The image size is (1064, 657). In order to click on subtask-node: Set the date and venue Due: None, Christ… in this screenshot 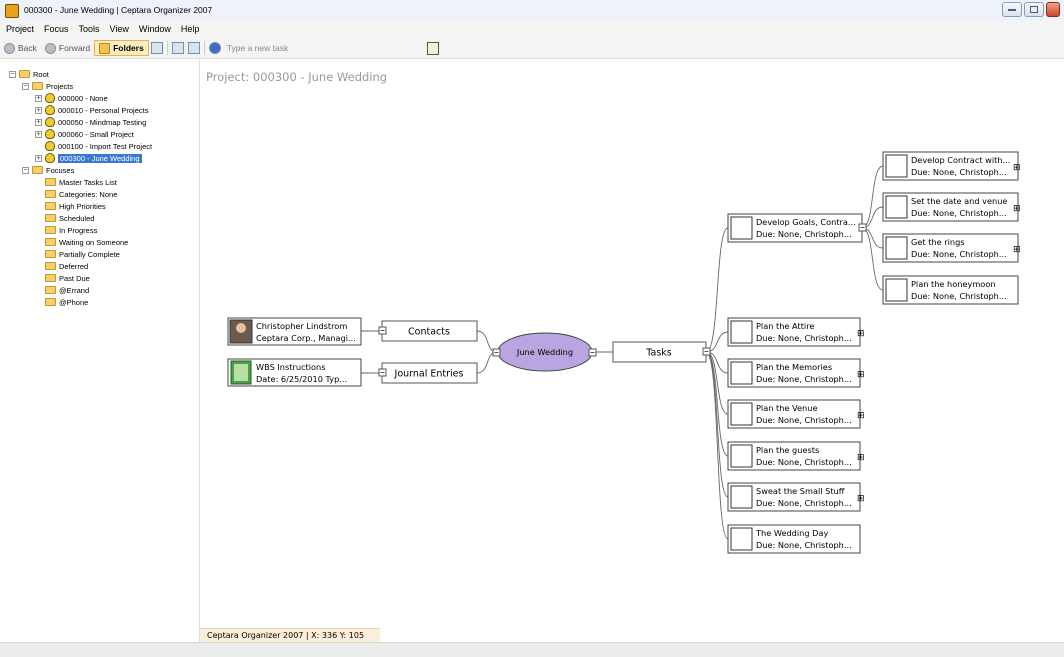, I will do `click(951, 207)`.